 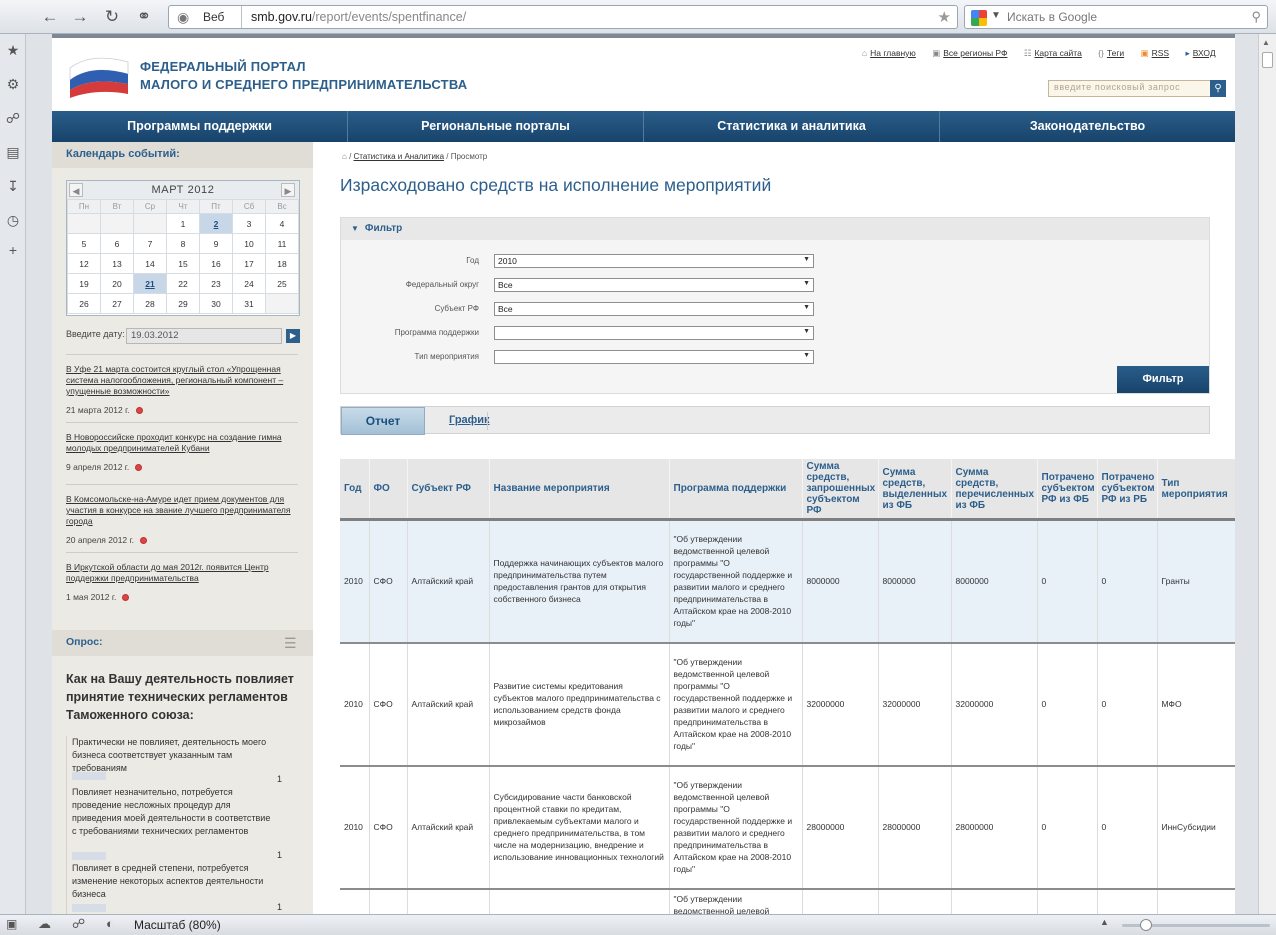 I want to click on nav-legislation: Законодательство, so click(x=1087, y=126).